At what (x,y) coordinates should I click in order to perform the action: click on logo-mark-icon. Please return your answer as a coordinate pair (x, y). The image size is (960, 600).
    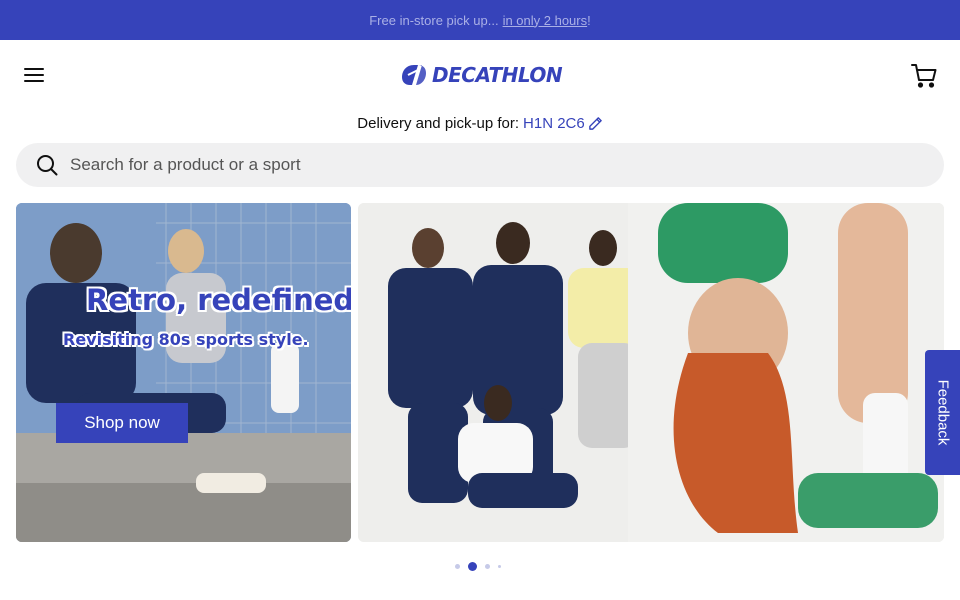
    Looking at the image, I should click on (414, 75).